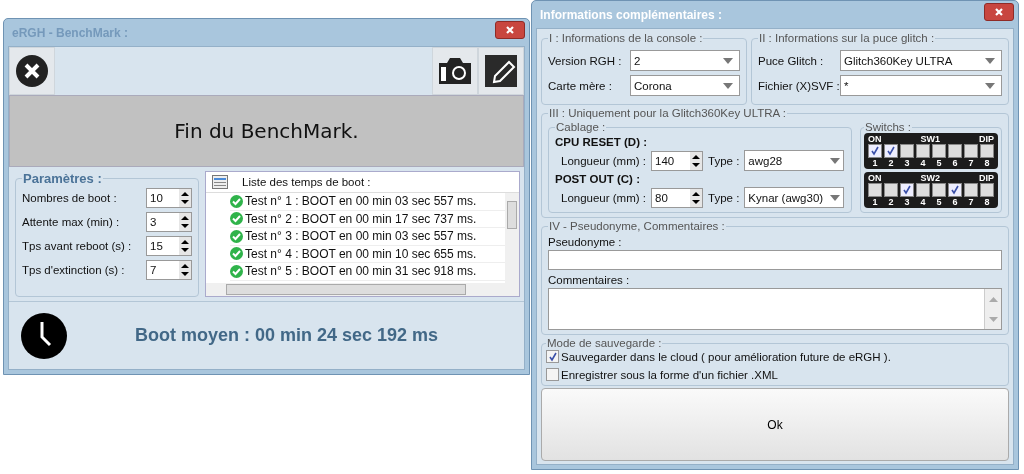 This screenshot has width=1024, height=474. What do you see at coordinates (266, 131) in the screenshot?
I see `status-banner: Fin du BenchMark.` at bounding box center [266, 131].